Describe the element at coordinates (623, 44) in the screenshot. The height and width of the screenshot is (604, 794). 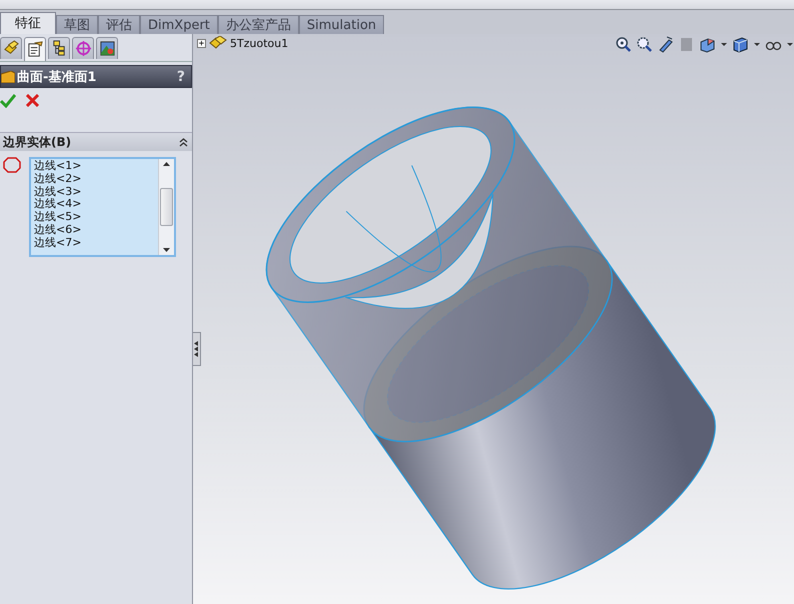
I see `zoom-fit-icon` at that location.